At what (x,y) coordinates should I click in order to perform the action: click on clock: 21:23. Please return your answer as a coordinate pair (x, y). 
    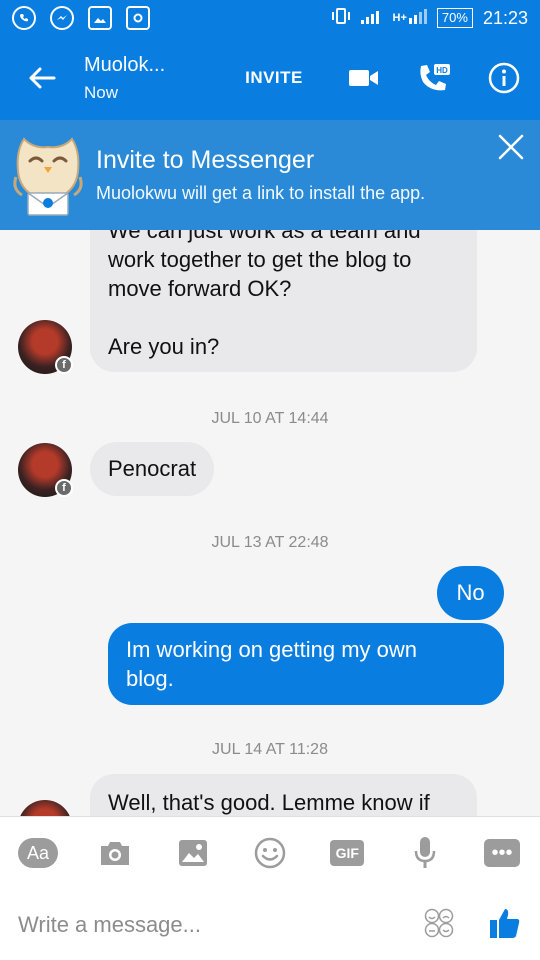
    Looking at the image, I should click on (505, 17).